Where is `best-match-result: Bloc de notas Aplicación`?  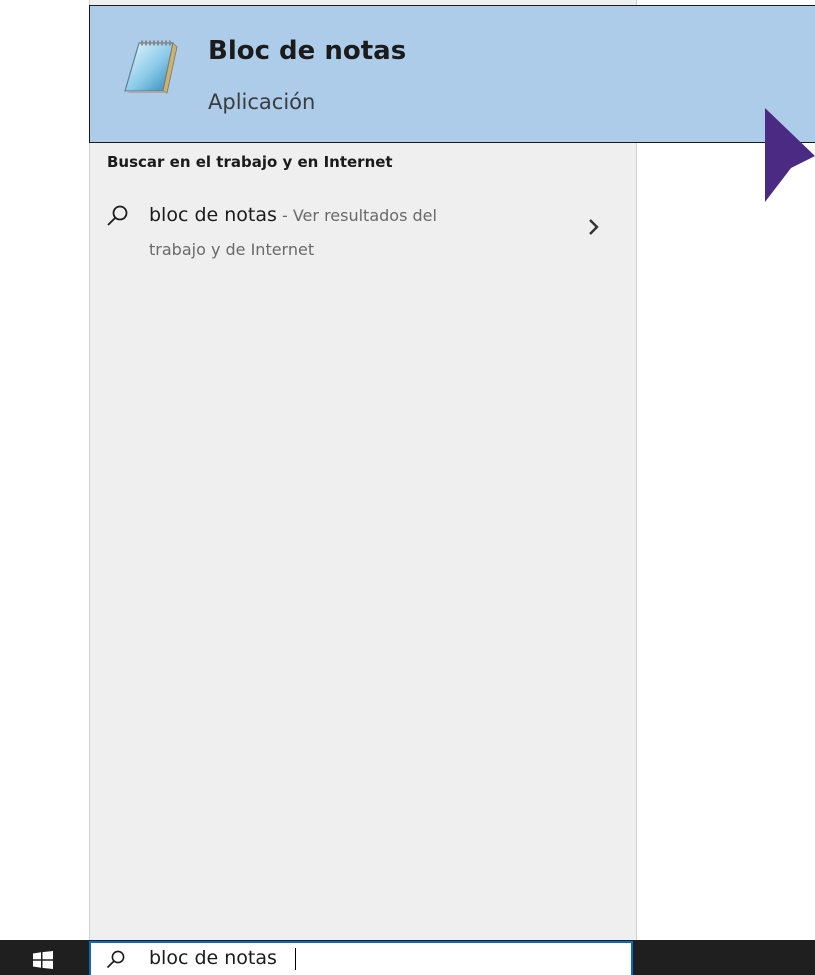
best-match-result: Bloc de notas Aplicación is located at coordinates (452, 74).